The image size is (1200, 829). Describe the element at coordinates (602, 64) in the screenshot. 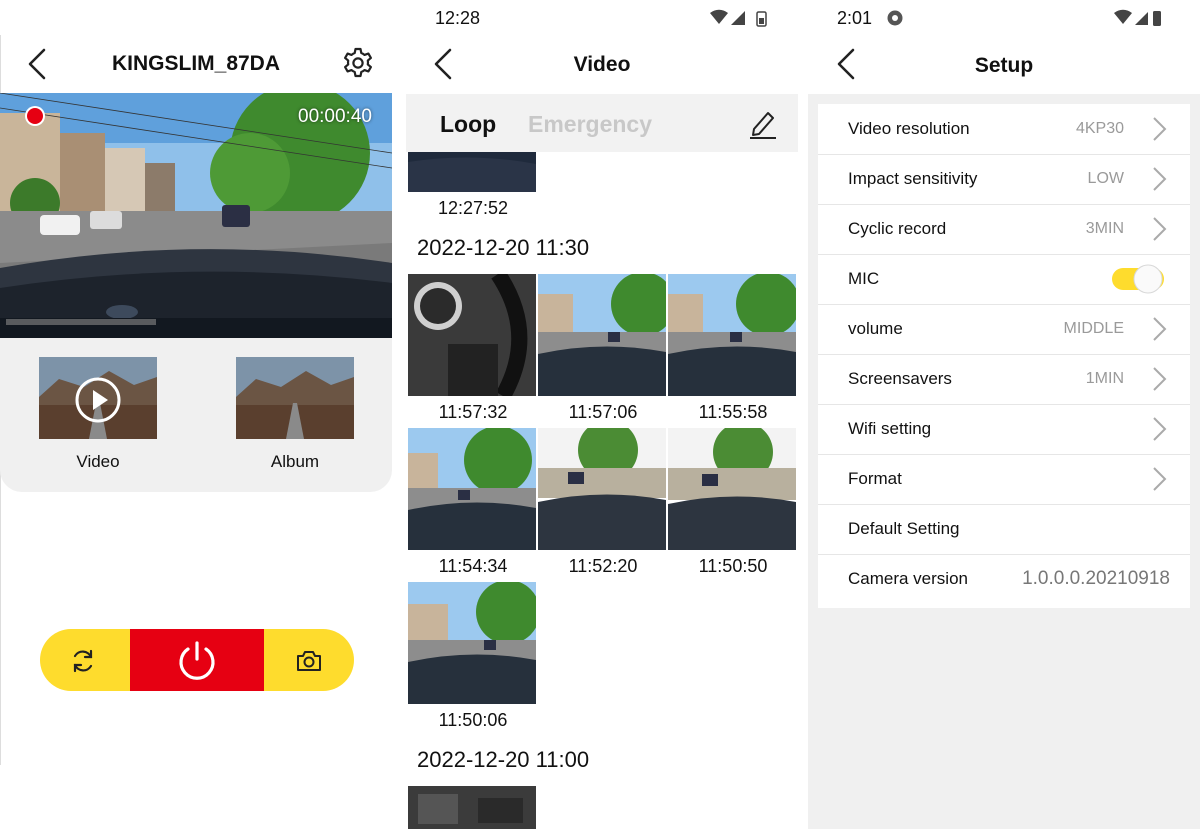

I see `page-title: Video` at that location.